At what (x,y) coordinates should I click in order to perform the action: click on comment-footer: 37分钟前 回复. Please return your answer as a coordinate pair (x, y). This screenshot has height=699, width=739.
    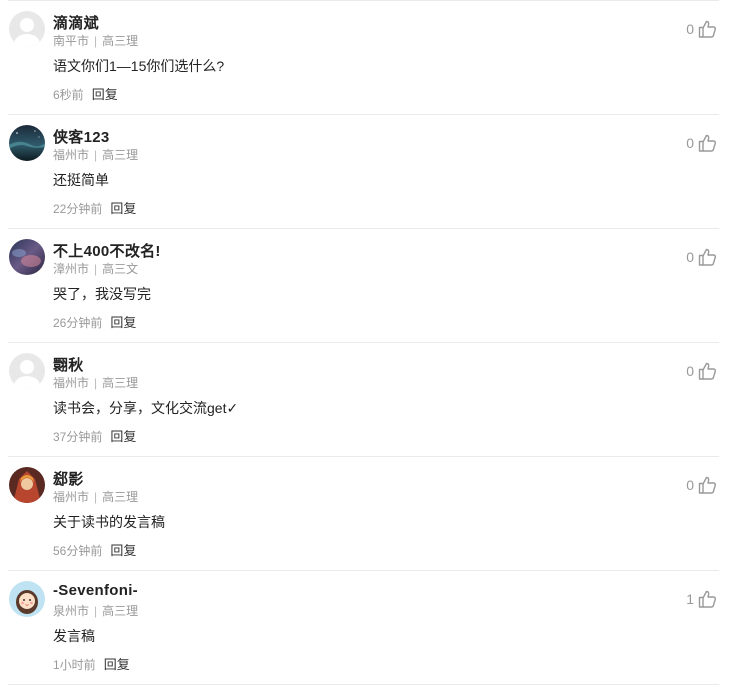
    Looking at the image, I should click on (94, 435).